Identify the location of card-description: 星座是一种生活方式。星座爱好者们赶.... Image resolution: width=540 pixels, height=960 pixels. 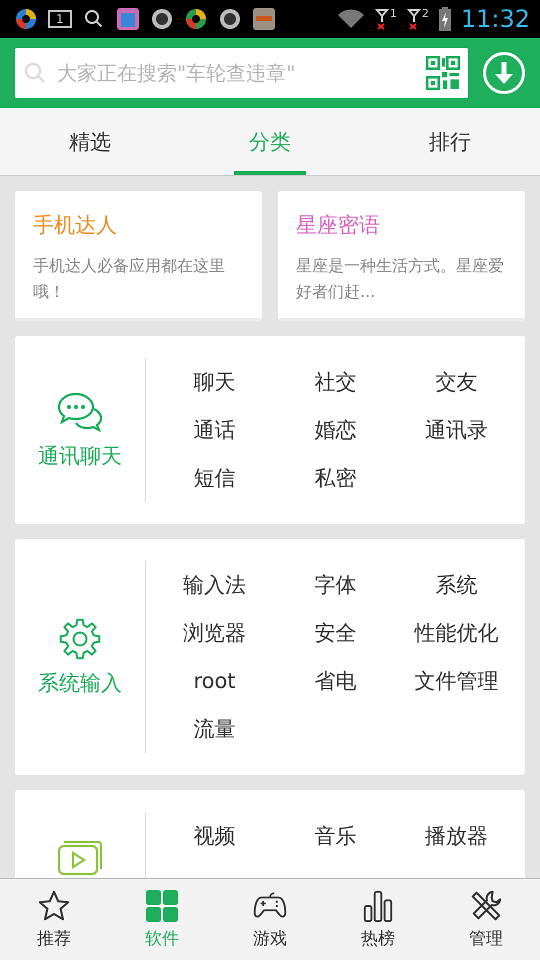
(400, 279).